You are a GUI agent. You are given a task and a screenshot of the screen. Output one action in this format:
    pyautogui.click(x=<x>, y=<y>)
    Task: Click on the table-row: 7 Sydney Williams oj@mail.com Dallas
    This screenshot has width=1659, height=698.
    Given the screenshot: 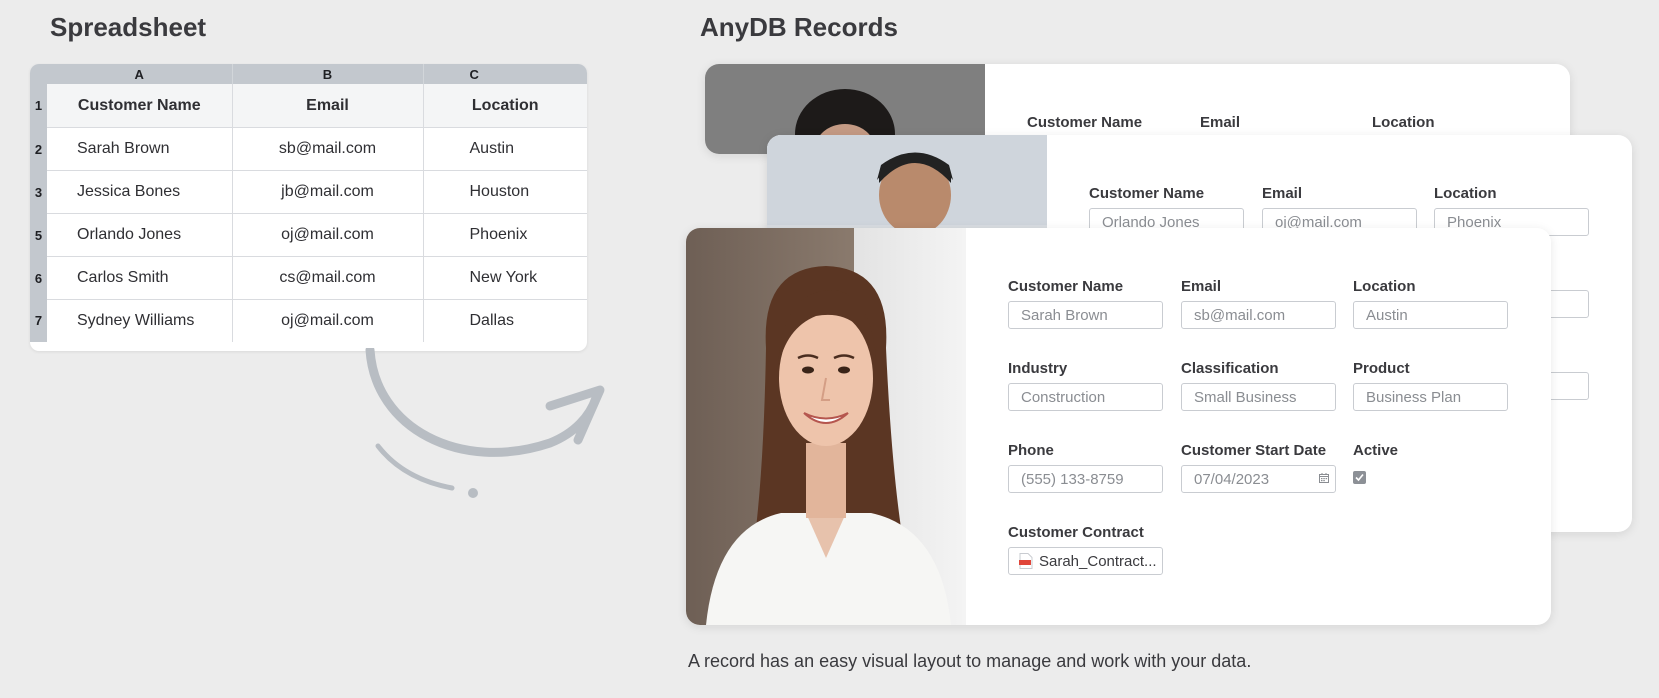 What is the action you would take?
    pyautogui.click(x=308, y=321)
    